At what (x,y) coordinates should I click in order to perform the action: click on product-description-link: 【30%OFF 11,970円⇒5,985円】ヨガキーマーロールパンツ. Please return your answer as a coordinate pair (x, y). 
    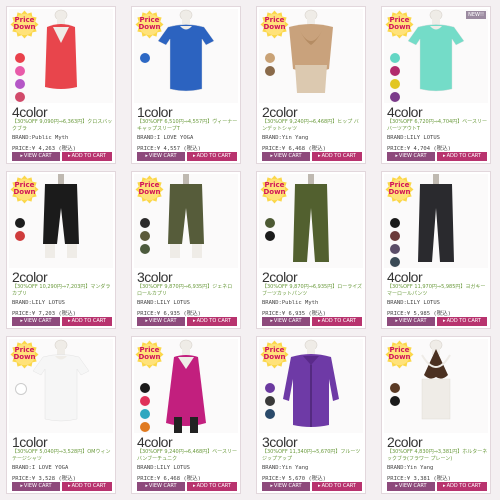
    Looking at the image, I should click on (437, 290).